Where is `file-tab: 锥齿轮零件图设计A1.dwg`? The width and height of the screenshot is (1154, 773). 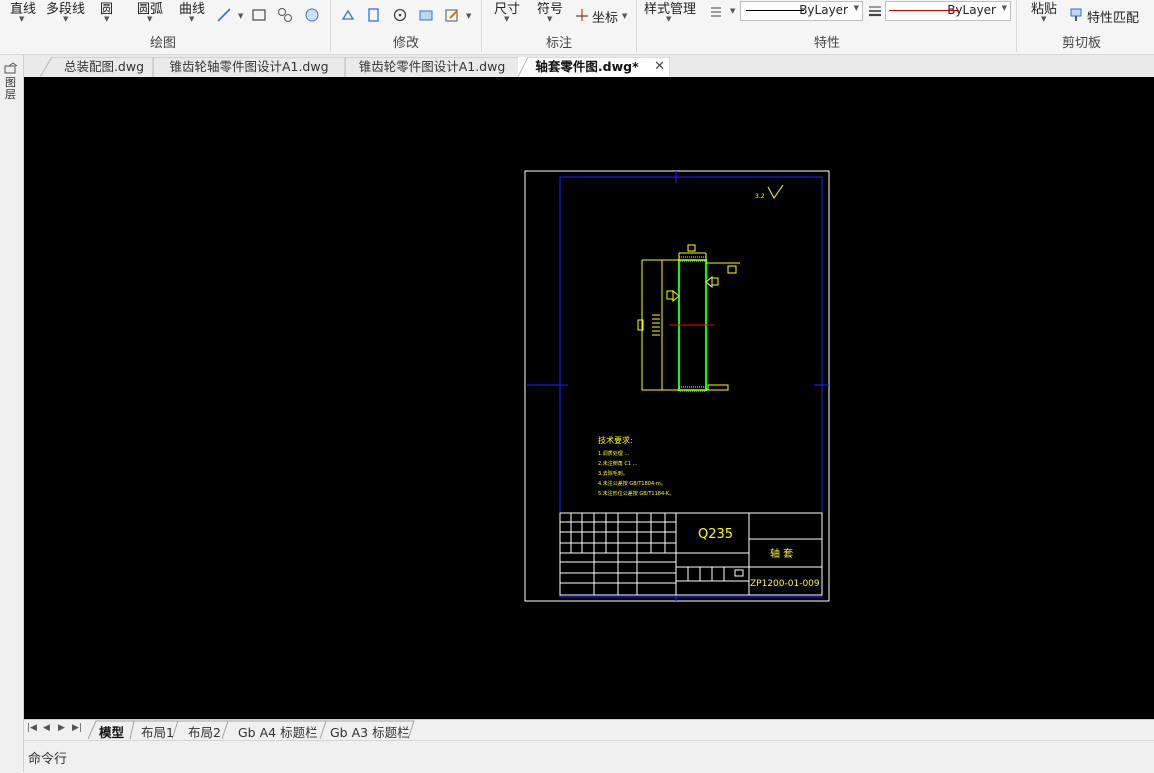 file-tab: 锥齿轮零件图设计A1.dwg is located at coordinates (432, 67).